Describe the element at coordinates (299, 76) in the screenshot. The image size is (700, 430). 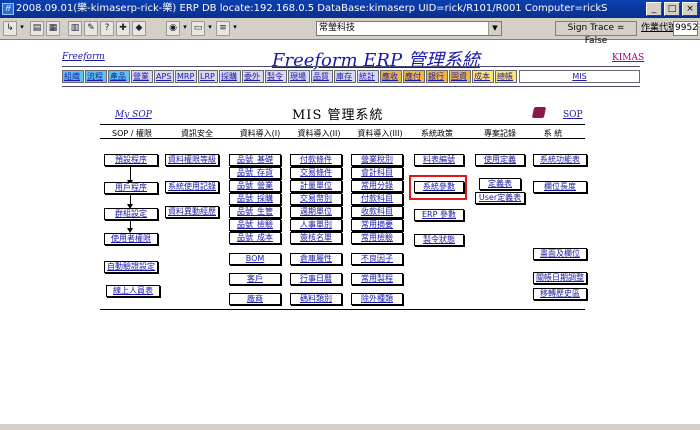
I see `nav-item: 現場` at that location.